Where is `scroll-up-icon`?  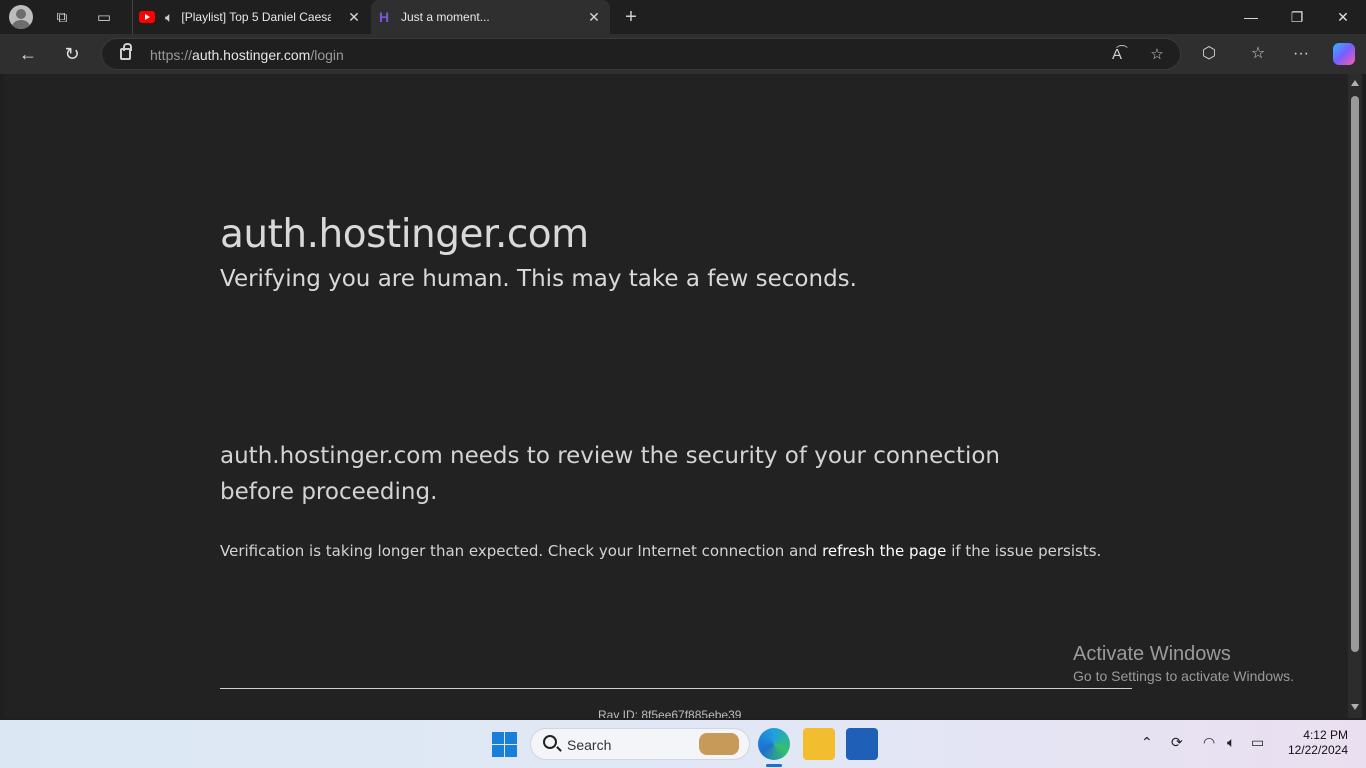
scroll-up-icon is located at coordinates (1355, 83).